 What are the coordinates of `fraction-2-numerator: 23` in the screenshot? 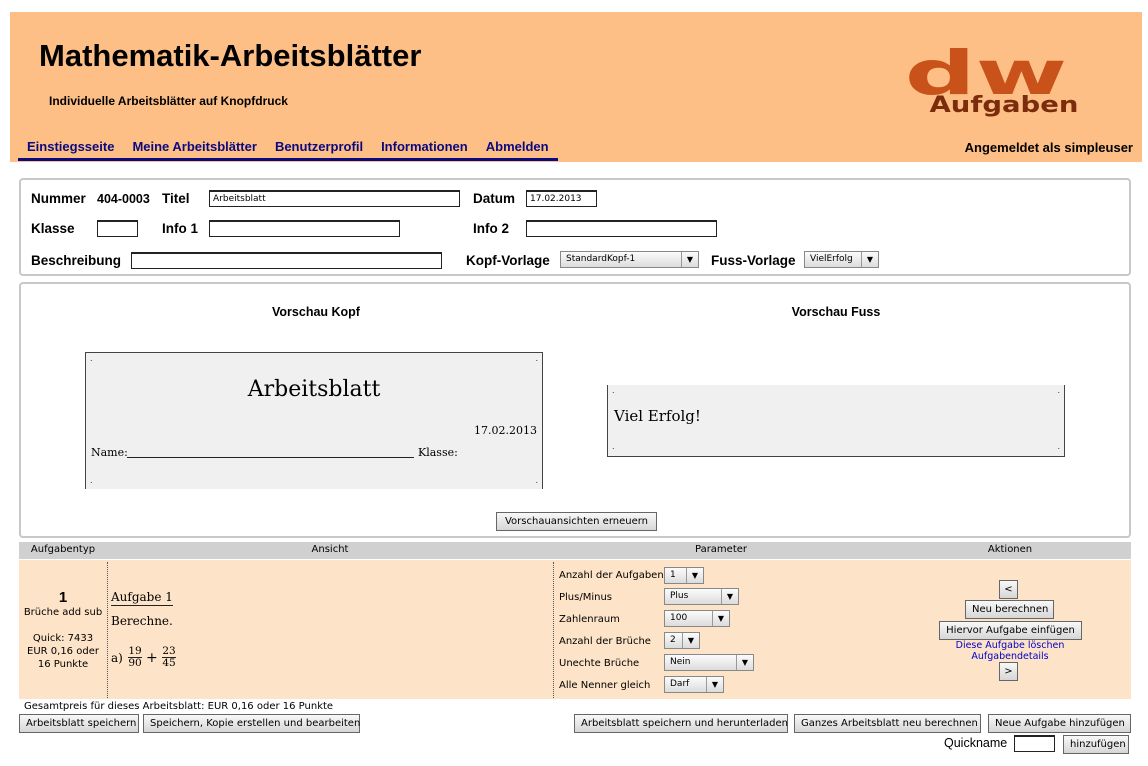 It's located at (169, 651).